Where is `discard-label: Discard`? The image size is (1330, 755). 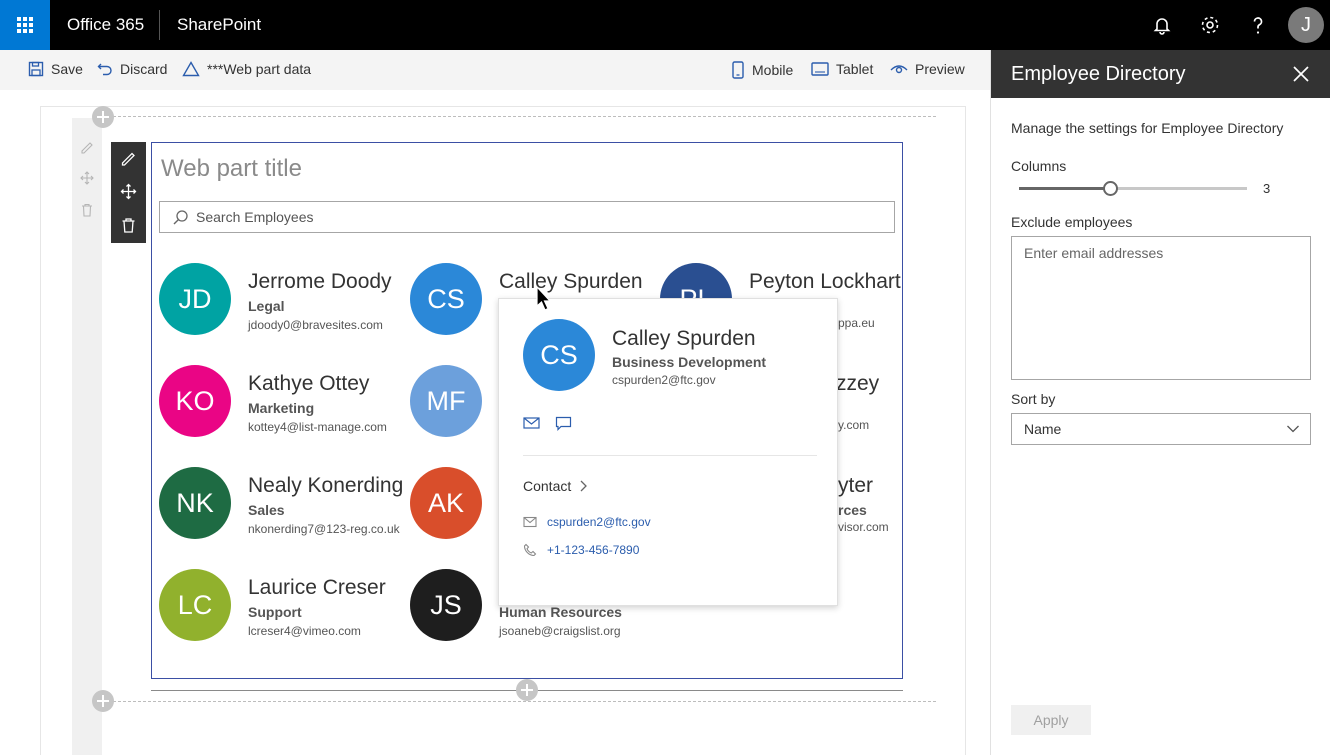
discard-label: Discard is located at coordinates (144, 69).